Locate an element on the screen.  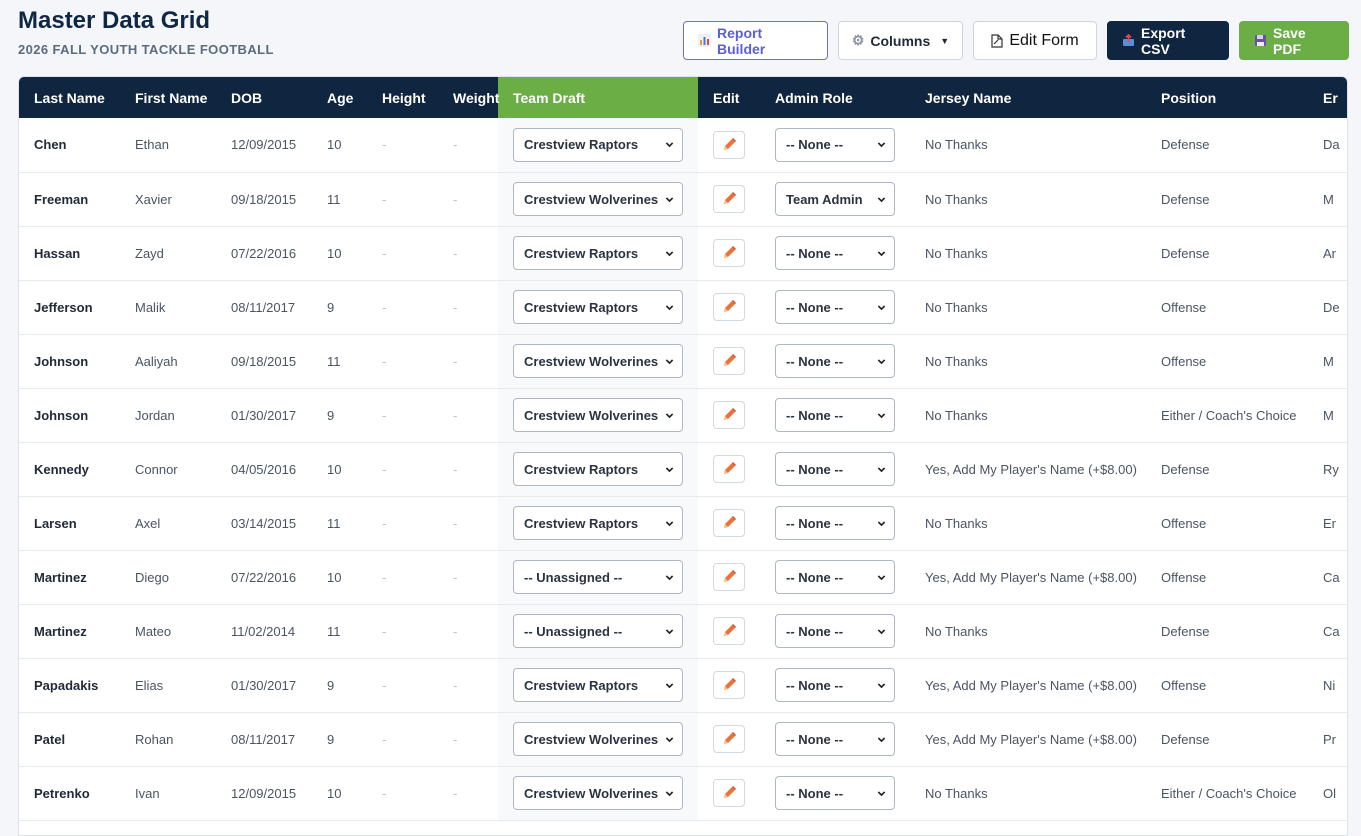
admin-role-select: Team Admin is located at coordinates (835, 199).